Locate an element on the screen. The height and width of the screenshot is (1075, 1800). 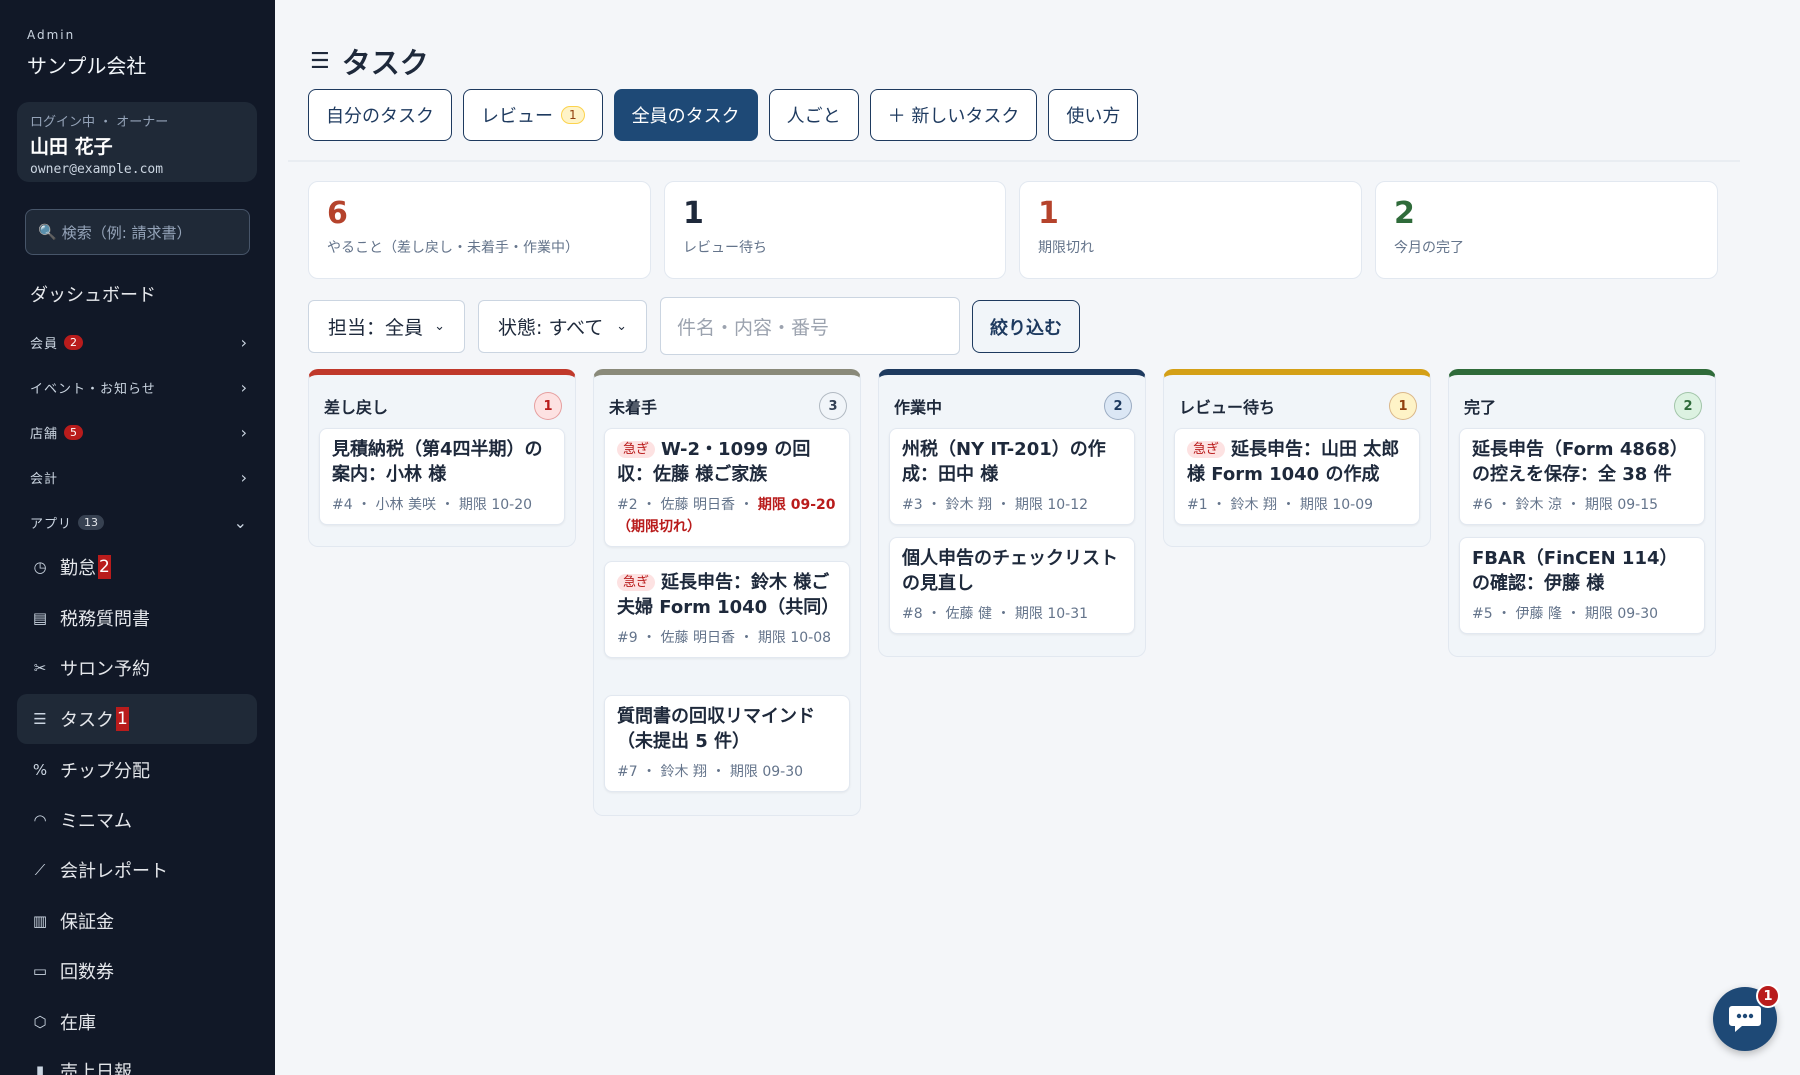
tab-all-tasks: 全員のタスク is located at coordinates (685, 115).